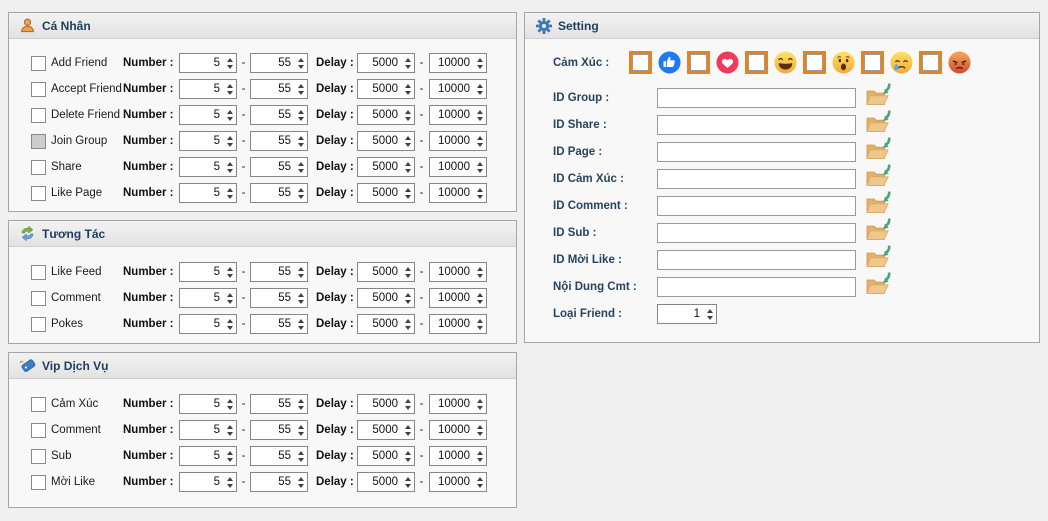 The width and height of the screenshot is (1048, 521). What do you see at coordinates (814, 62) in the screenshot?
I see `reaction-wow-checkbox` at bounding box center [814, 62].